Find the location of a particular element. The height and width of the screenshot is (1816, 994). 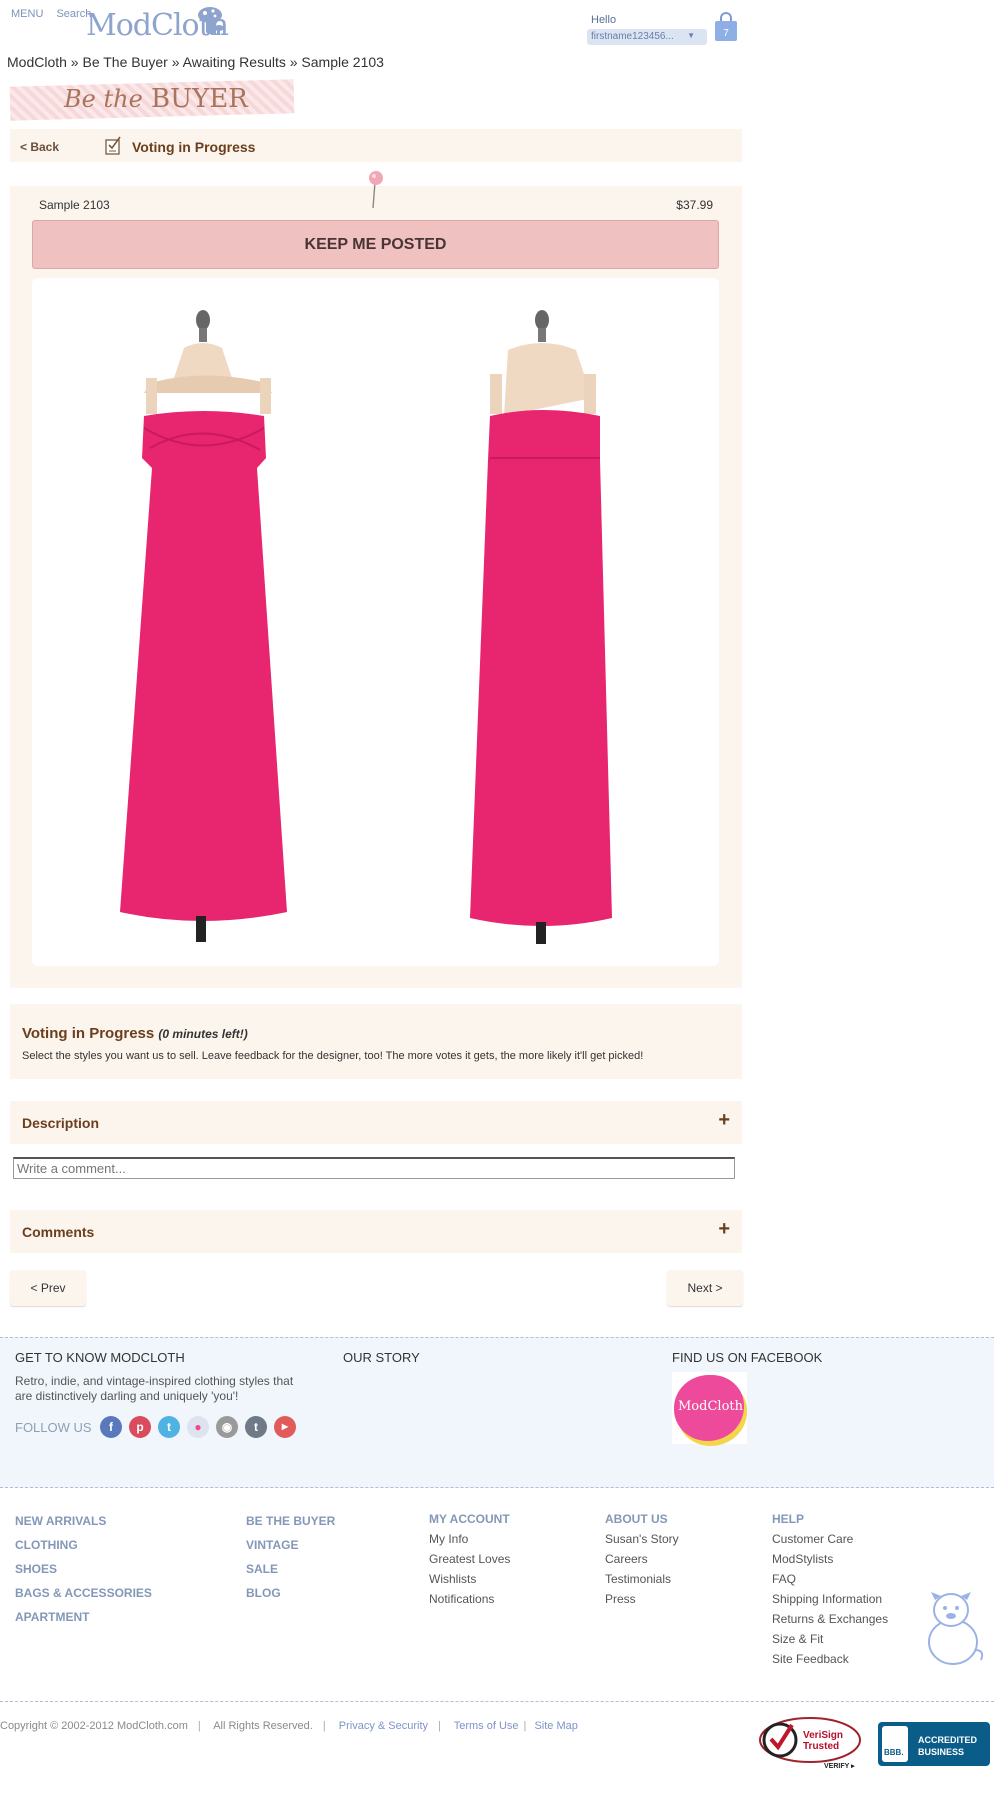

sitemap-link: Site Map is located at coordinates (555, 1726).